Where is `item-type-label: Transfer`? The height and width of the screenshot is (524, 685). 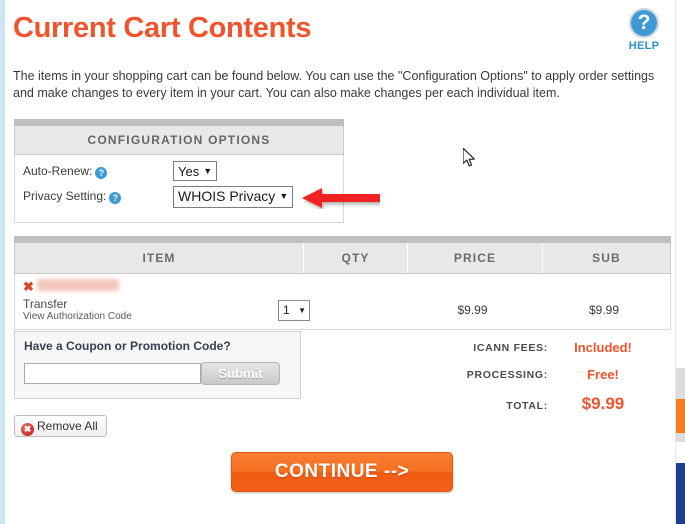 item-type-label: Transfer is located at coordinates (45, 304).